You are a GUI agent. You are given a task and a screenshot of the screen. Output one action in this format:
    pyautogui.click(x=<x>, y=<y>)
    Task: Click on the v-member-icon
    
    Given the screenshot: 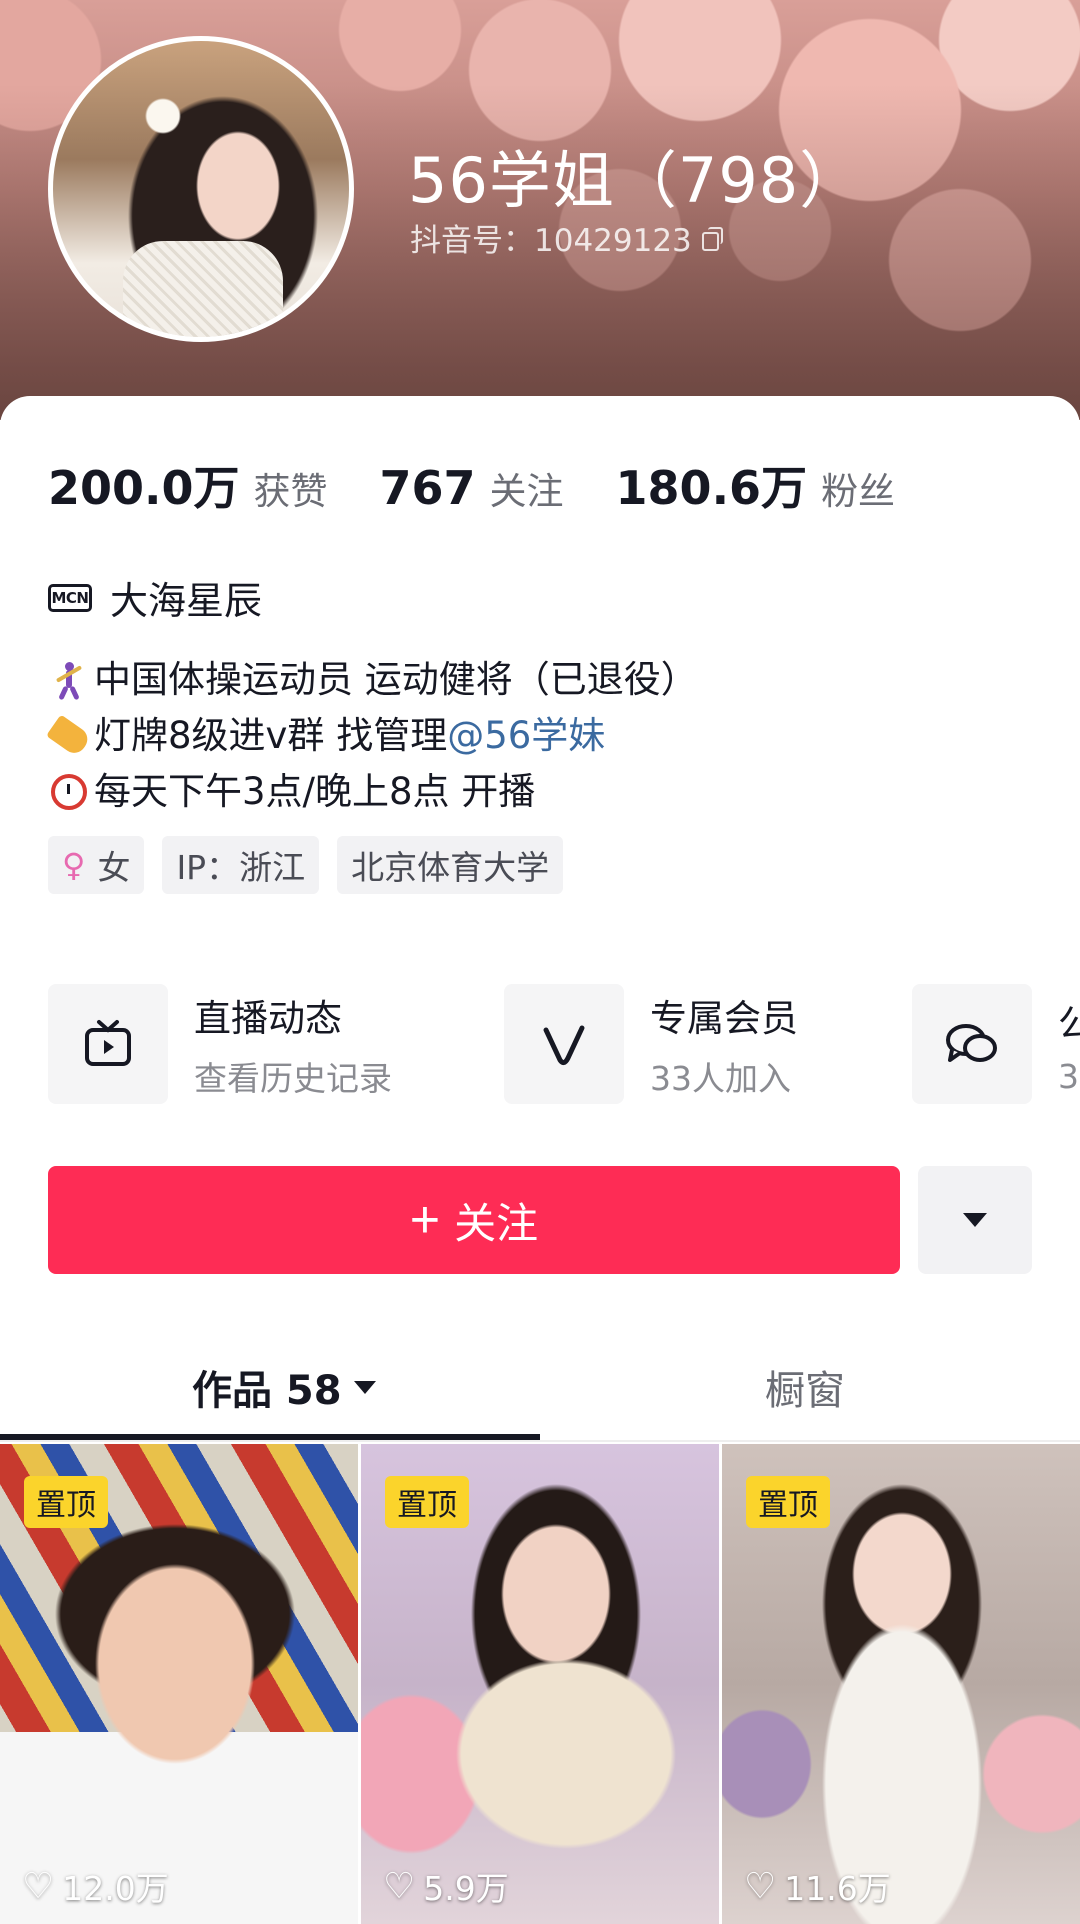 What is the action you would take?
    pyautogui.click(x=564, y=1044)
    